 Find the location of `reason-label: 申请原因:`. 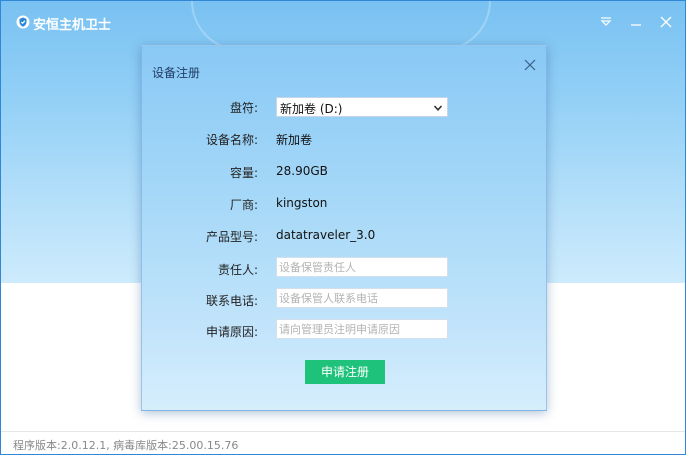

reason-label: 申请原因: is located at coordinates (231, 332).